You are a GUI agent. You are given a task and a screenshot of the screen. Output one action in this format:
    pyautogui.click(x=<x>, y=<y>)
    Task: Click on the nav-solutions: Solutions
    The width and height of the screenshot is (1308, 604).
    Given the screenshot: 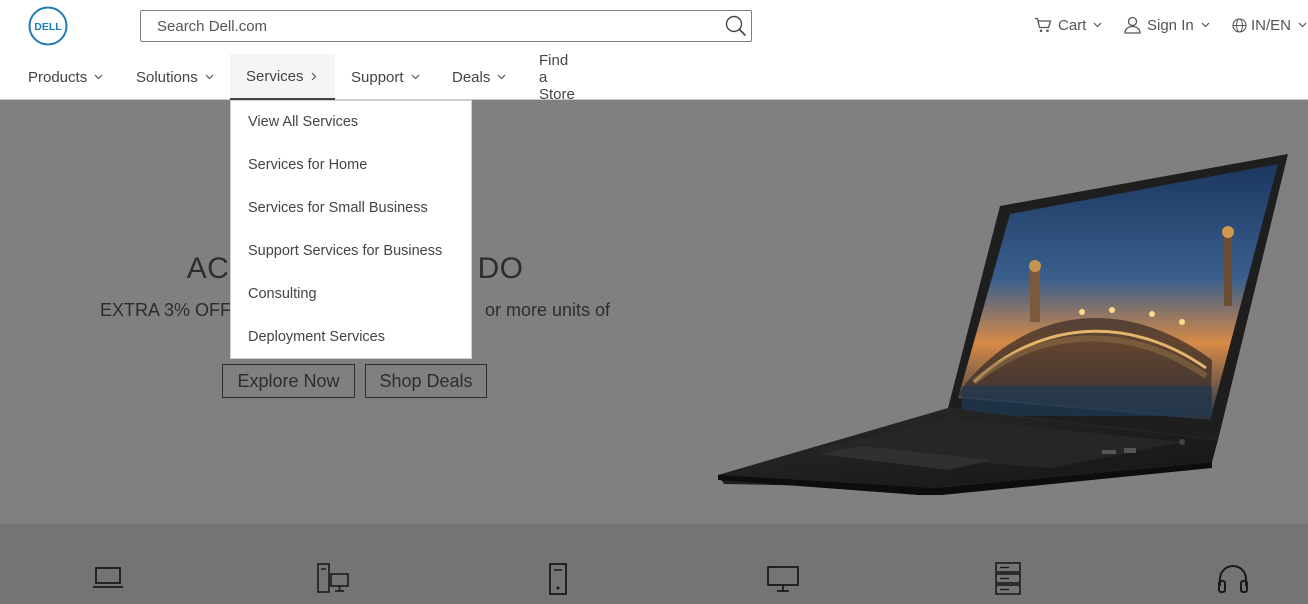 What is the action you would take?
    pyautogui.click(x=175, y=77)
    